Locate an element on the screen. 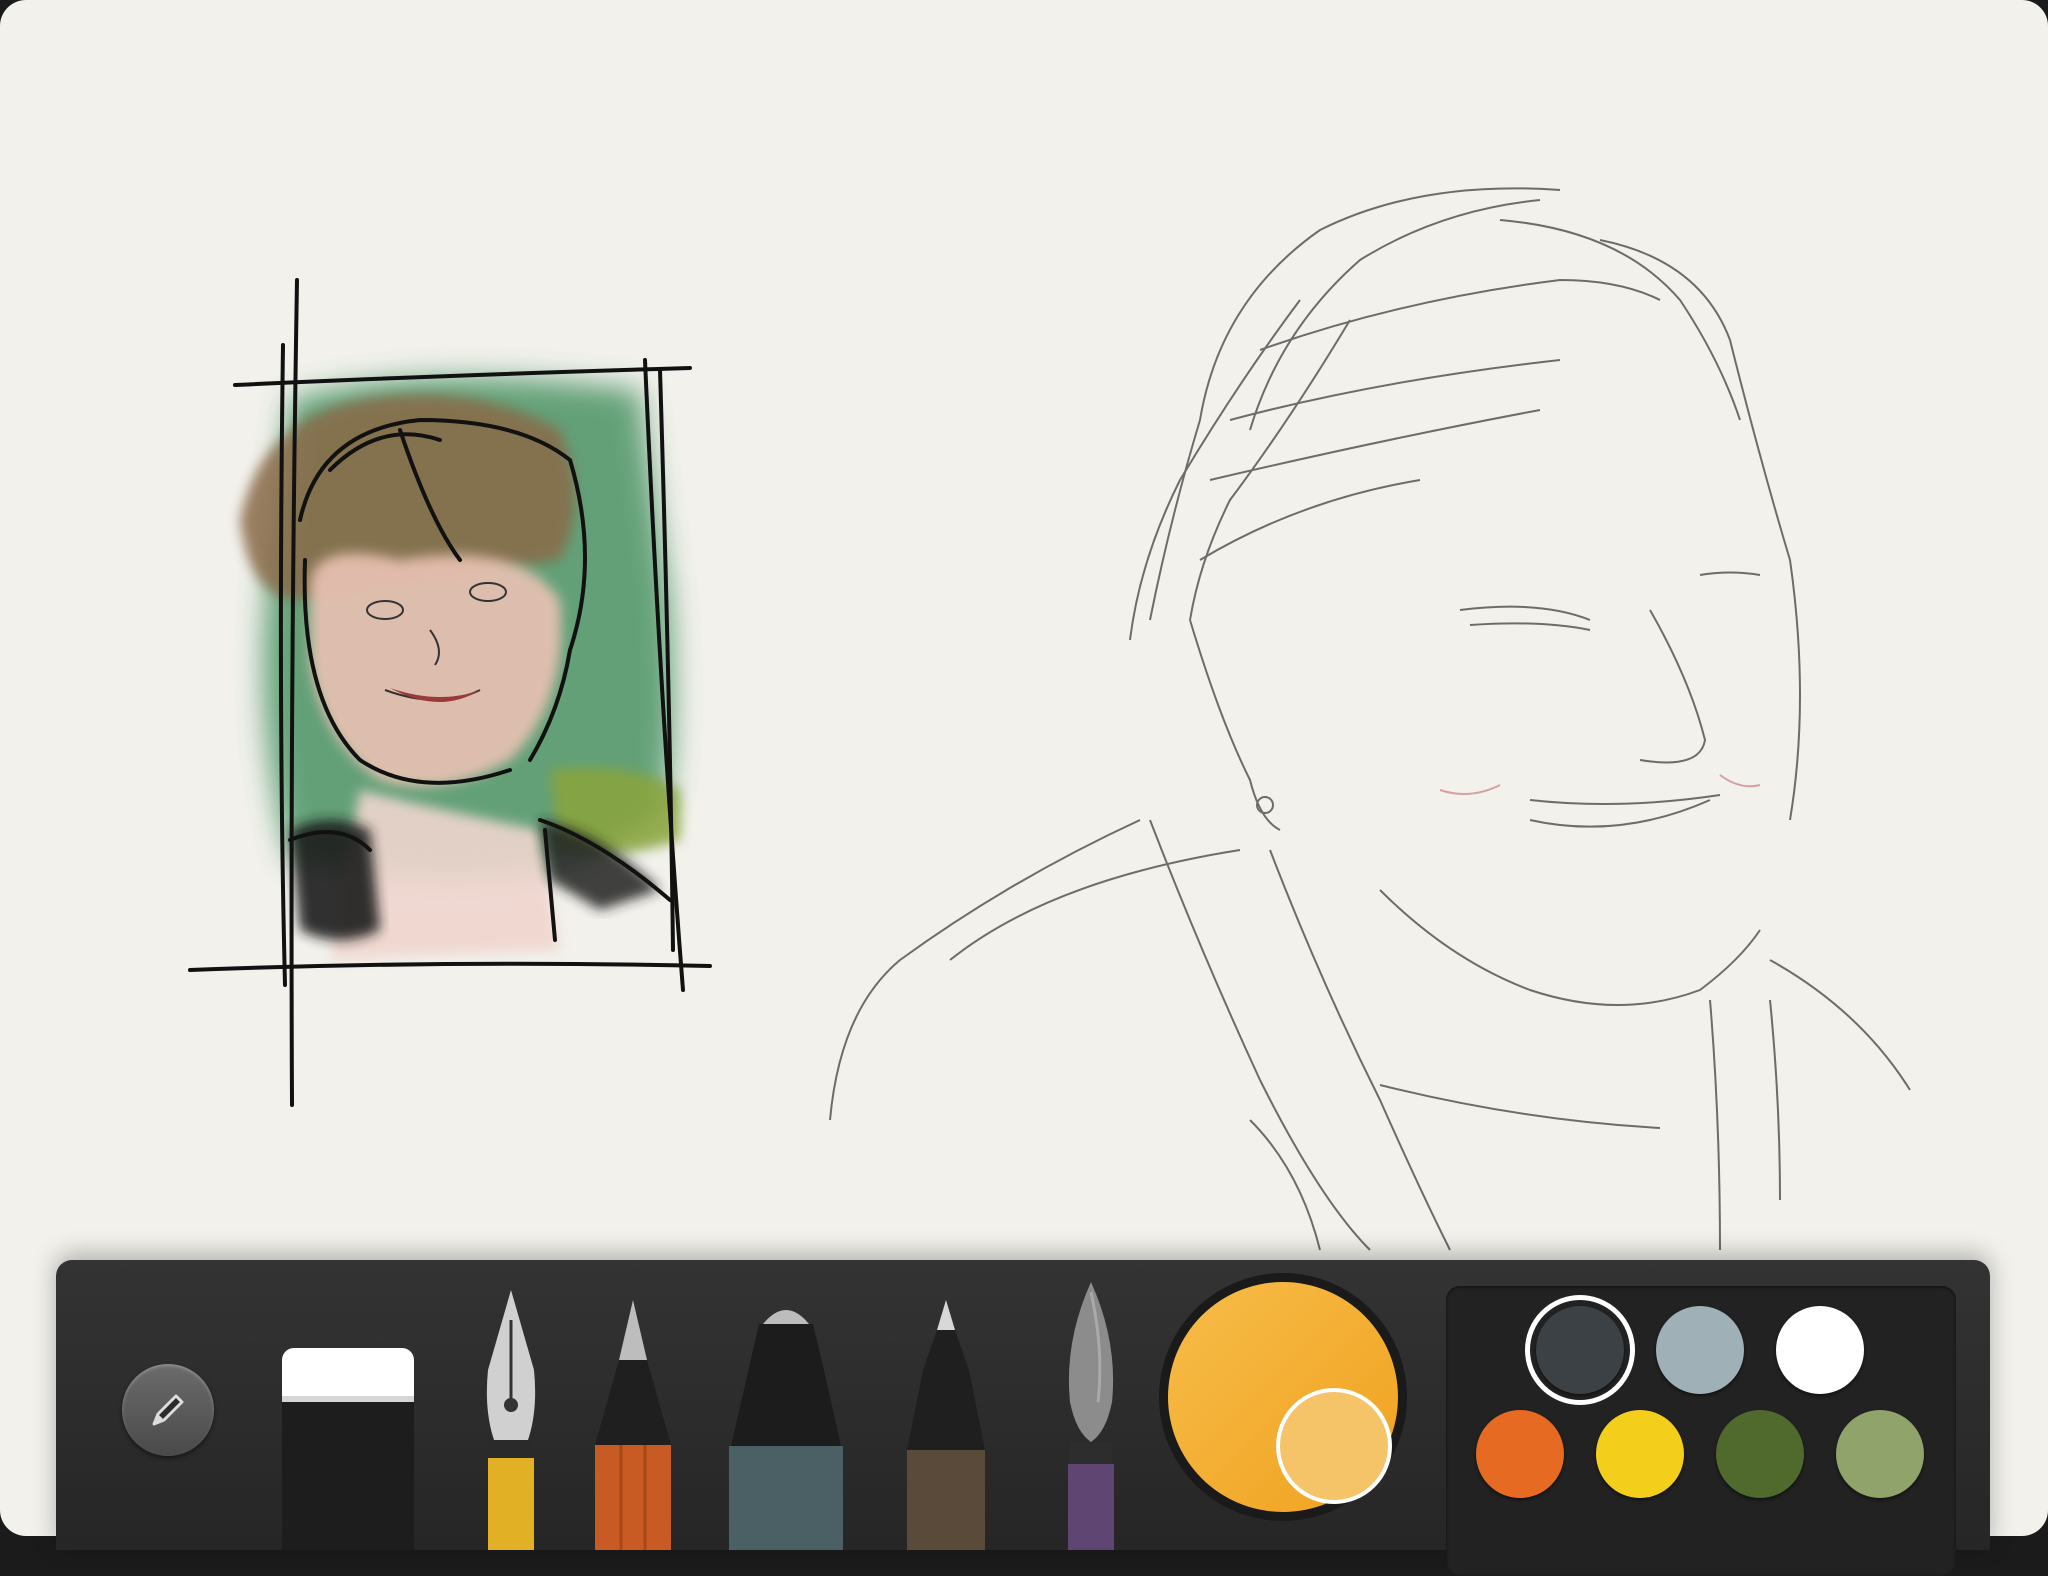  swatch-orange is located at coordinates (1520, 1454).